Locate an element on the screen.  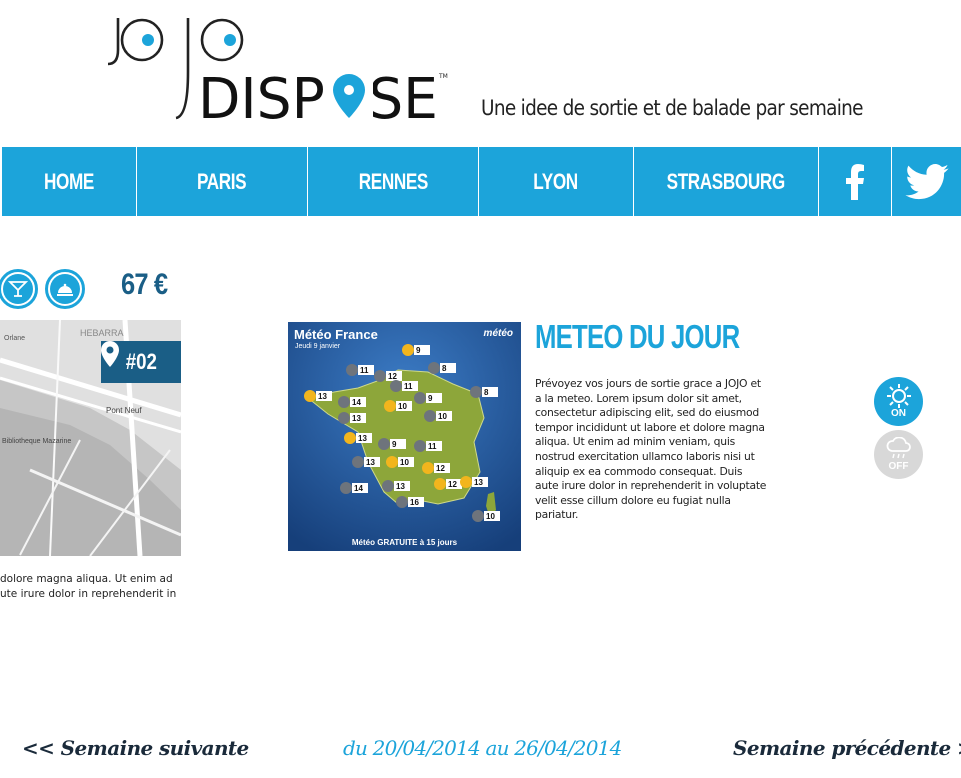
location-pin-icon is located at coordinates (110, 354).